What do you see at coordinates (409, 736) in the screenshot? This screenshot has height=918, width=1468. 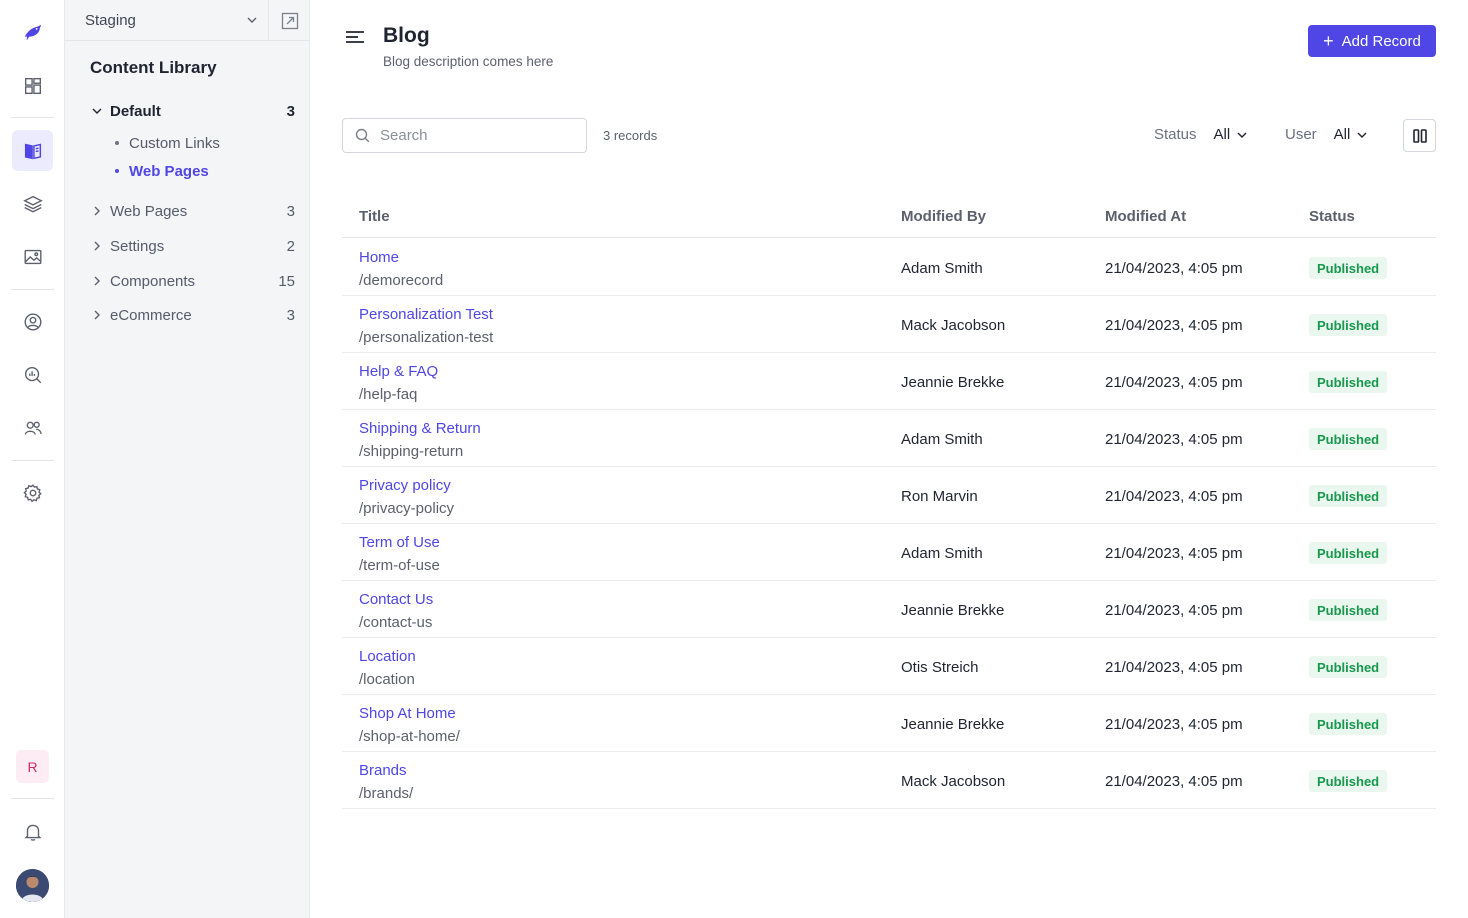 I see `record-slug: /shop-at-home/` at bounding box center [409, 736].